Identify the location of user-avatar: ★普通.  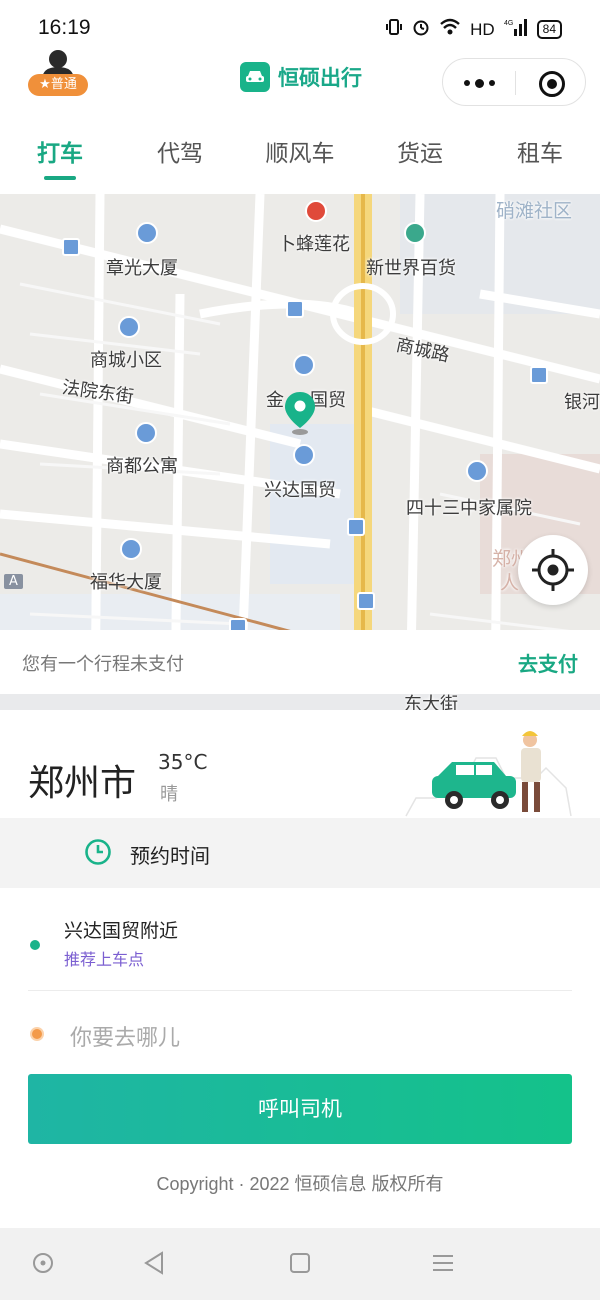
(58, 76).